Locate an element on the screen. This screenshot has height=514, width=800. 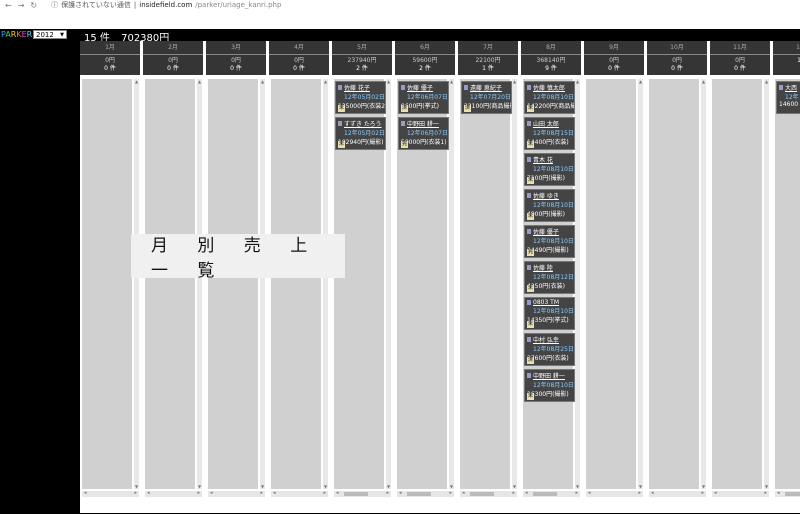
sale-card: すずき たろう 12年05月02日 102940円(撮影) 未 is located at coordinates (360, 133).